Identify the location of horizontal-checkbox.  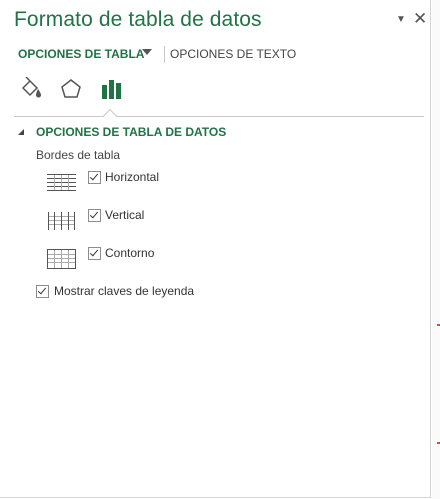
(94, 177).